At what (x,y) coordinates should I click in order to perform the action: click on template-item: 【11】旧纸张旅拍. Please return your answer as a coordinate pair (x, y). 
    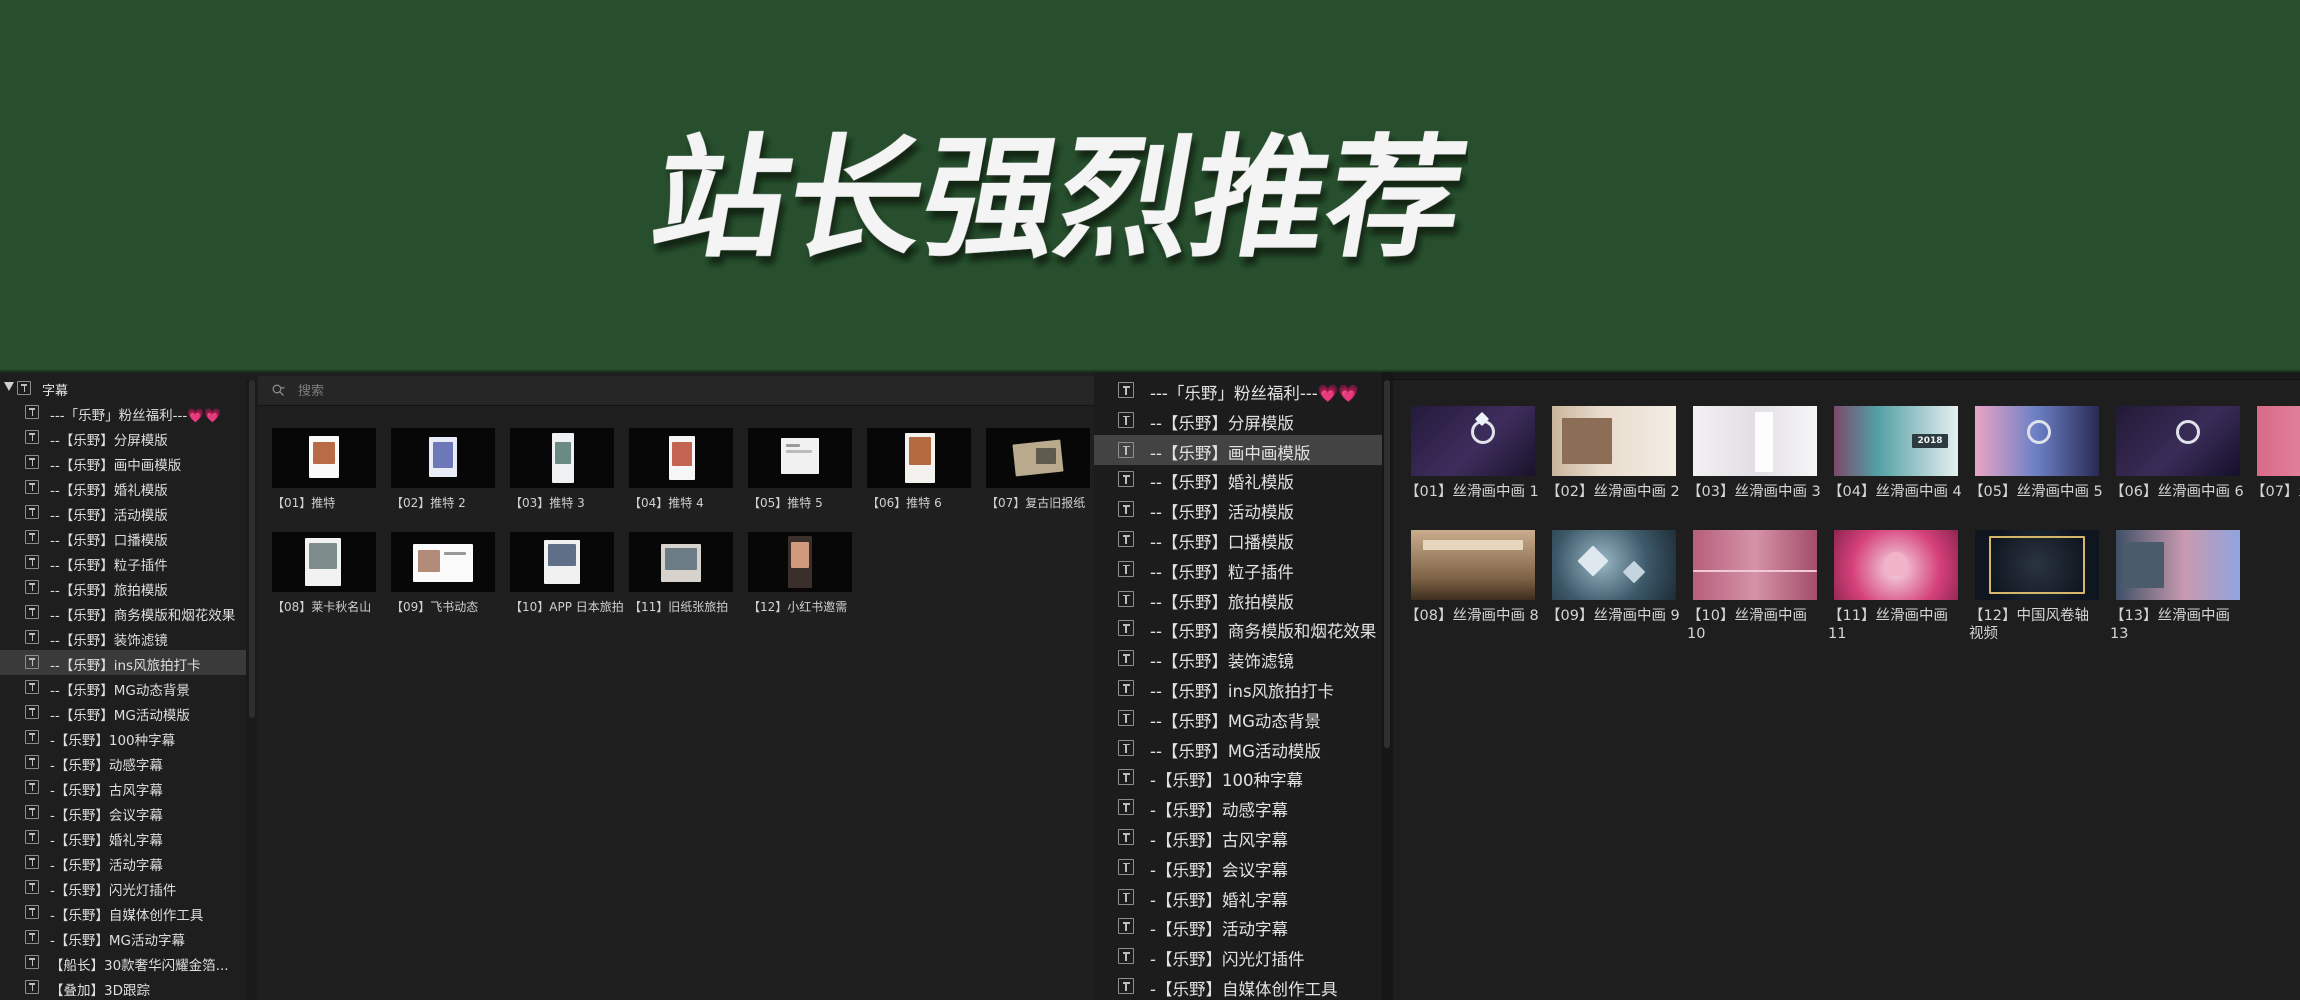
    Looking at the image, I should click on (681, 573).